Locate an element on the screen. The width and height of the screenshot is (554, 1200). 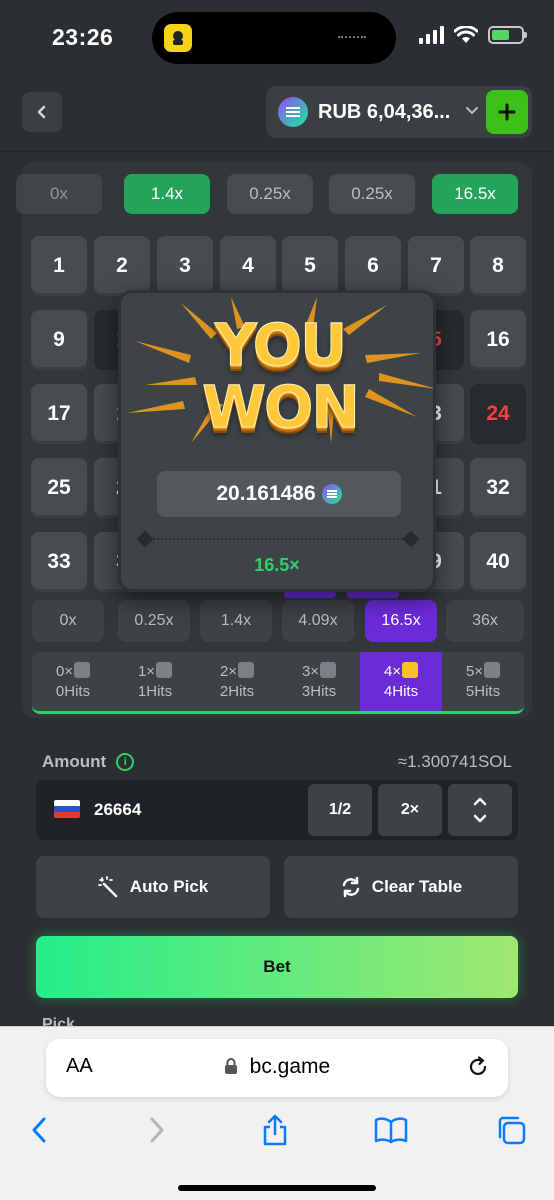
hit-count: 5Hits is located at coordinates (483, 691).